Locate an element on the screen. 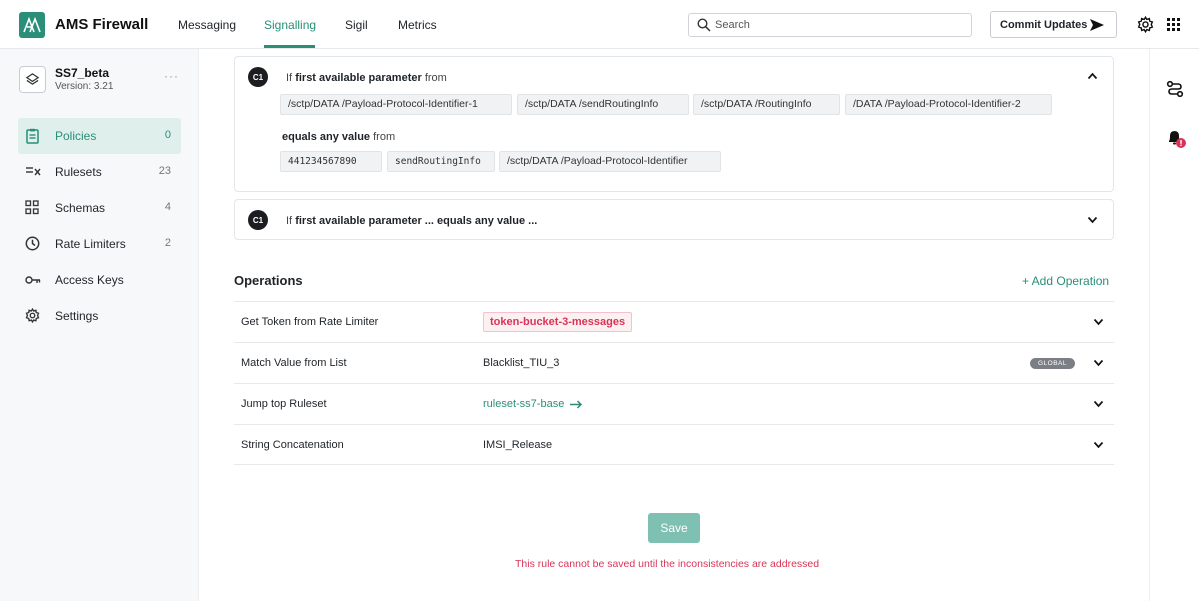 This screenshot has width=1199, height=601. right-rail is located at coordinates (1174, 325).